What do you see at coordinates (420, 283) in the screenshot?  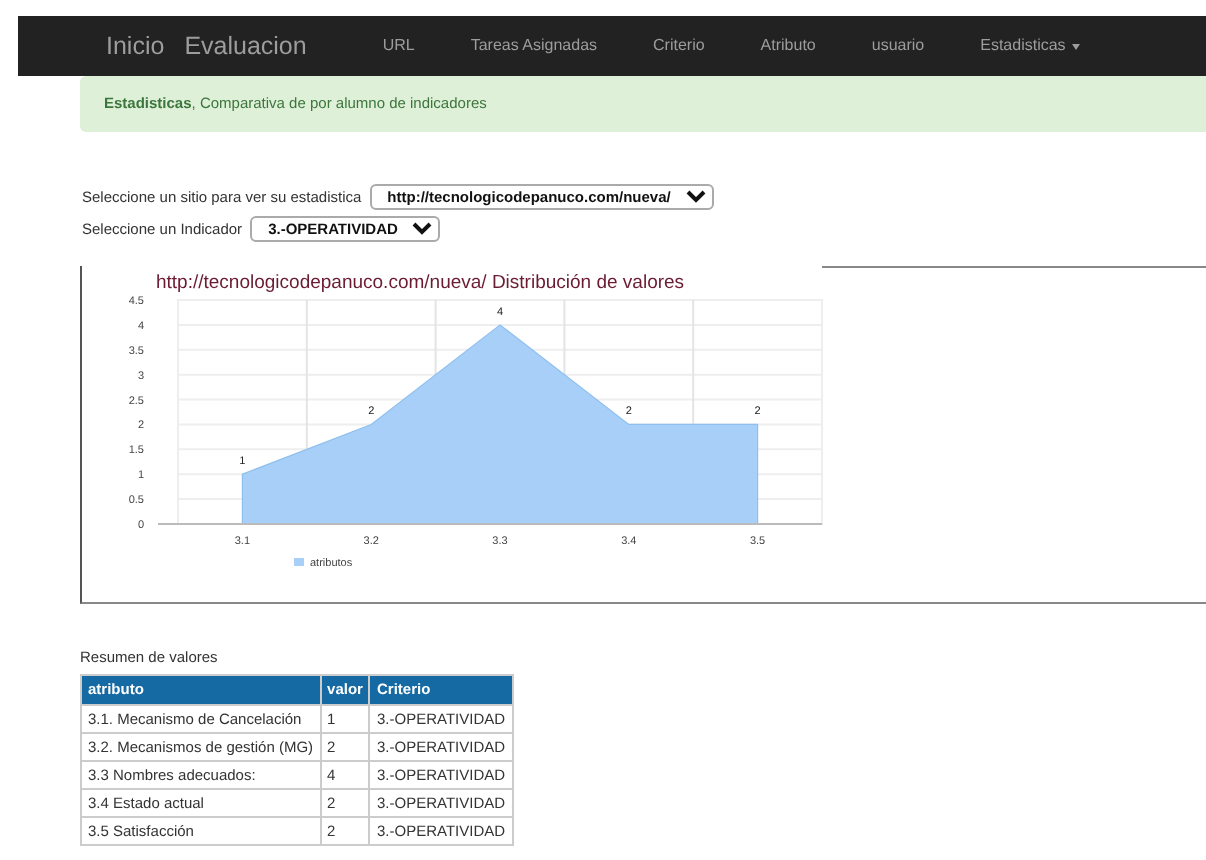 I see `chart-title: http://tecnologicodepanuco.com/nueva/ Distribución de valores` at bounding box center [420, 283].